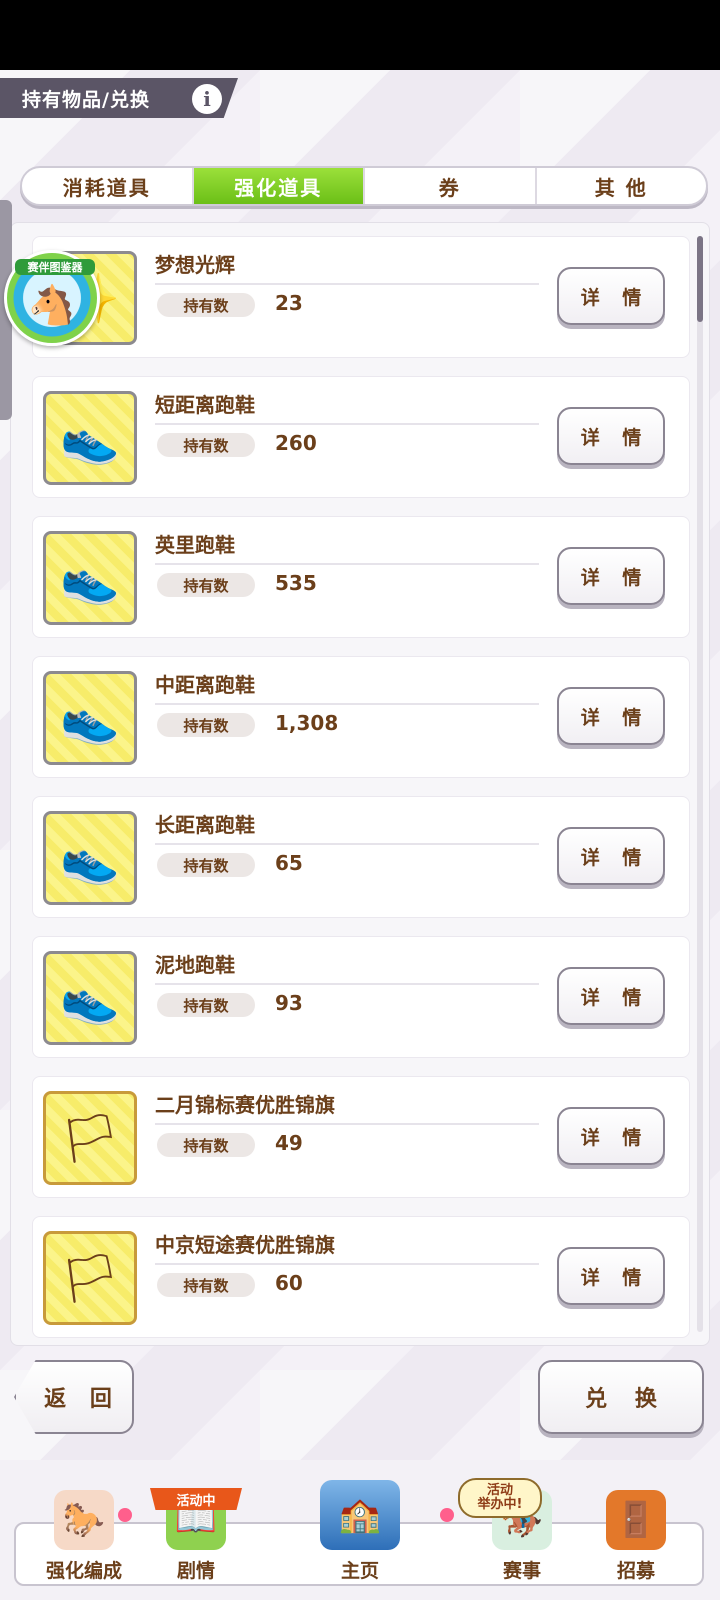 The image size is (720, 1600). Describe the element at coordinates (296, 443) in the screenshot. I see `item-qty: 260` at that location.